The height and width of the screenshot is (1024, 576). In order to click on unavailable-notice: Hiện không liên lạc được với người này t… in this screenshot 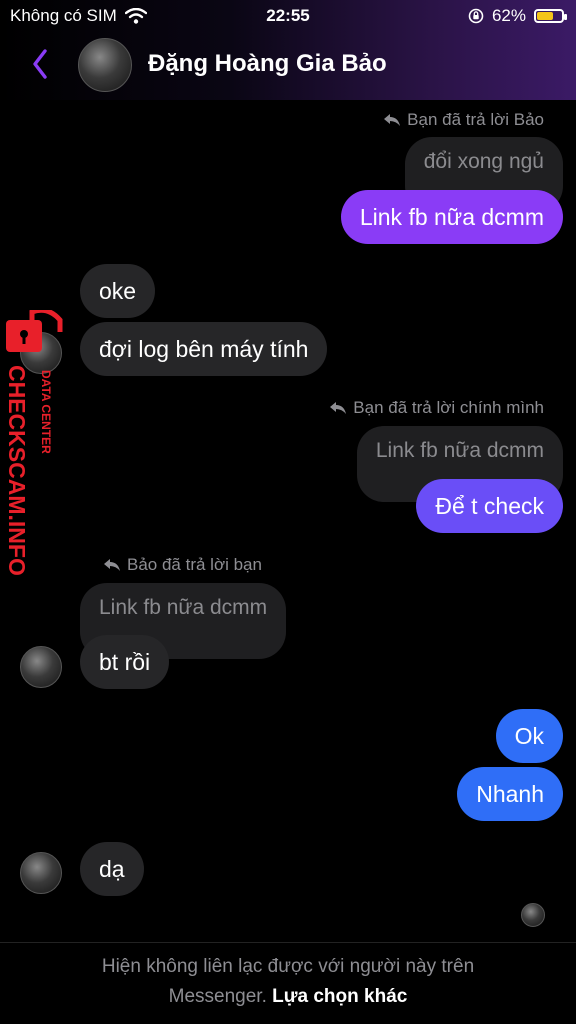, I will do `click(288, 982)`.